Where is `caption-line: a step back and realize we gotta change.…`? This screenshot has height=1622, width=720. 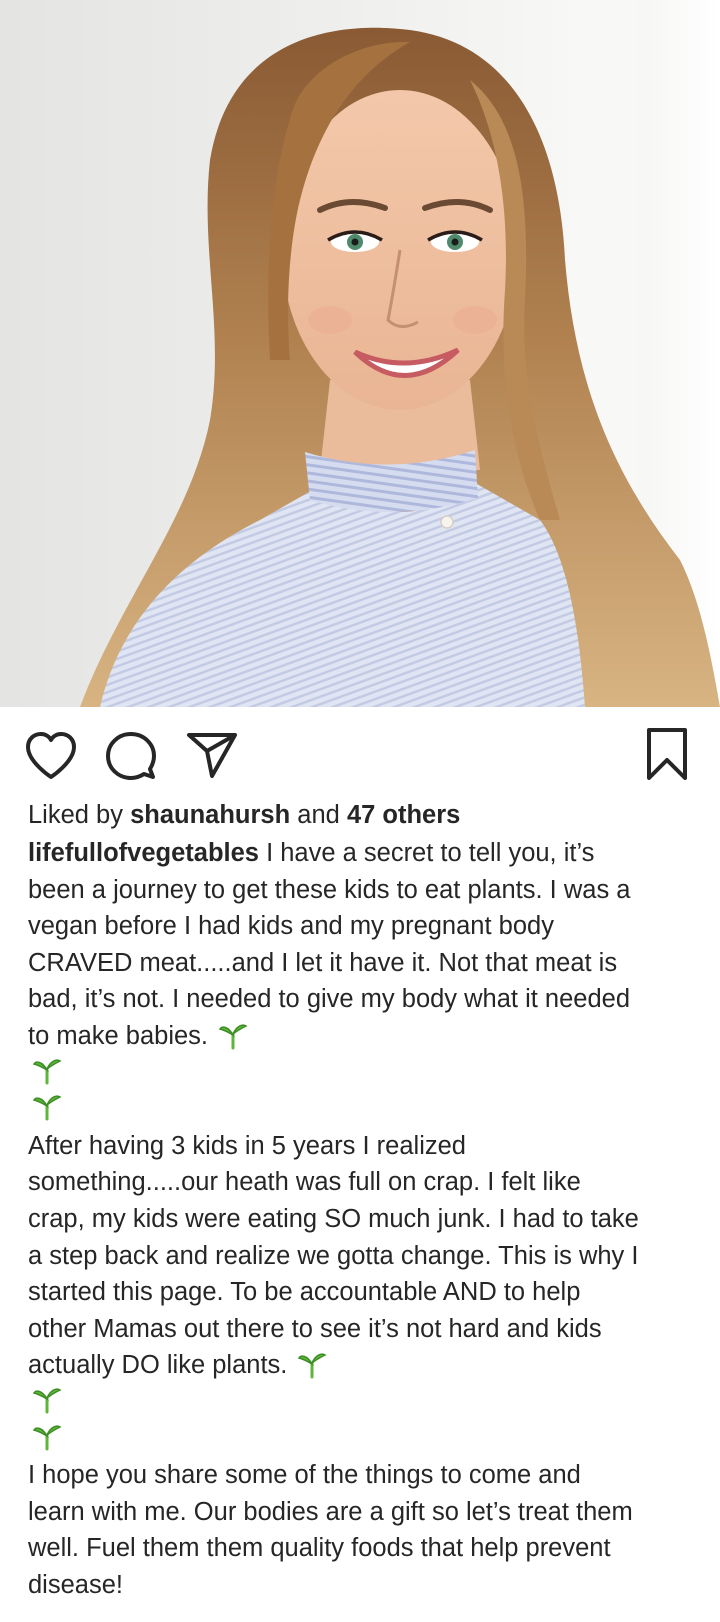 caption-line: a step back and realize we gotta change.… is located at coordinates (333, 1255).